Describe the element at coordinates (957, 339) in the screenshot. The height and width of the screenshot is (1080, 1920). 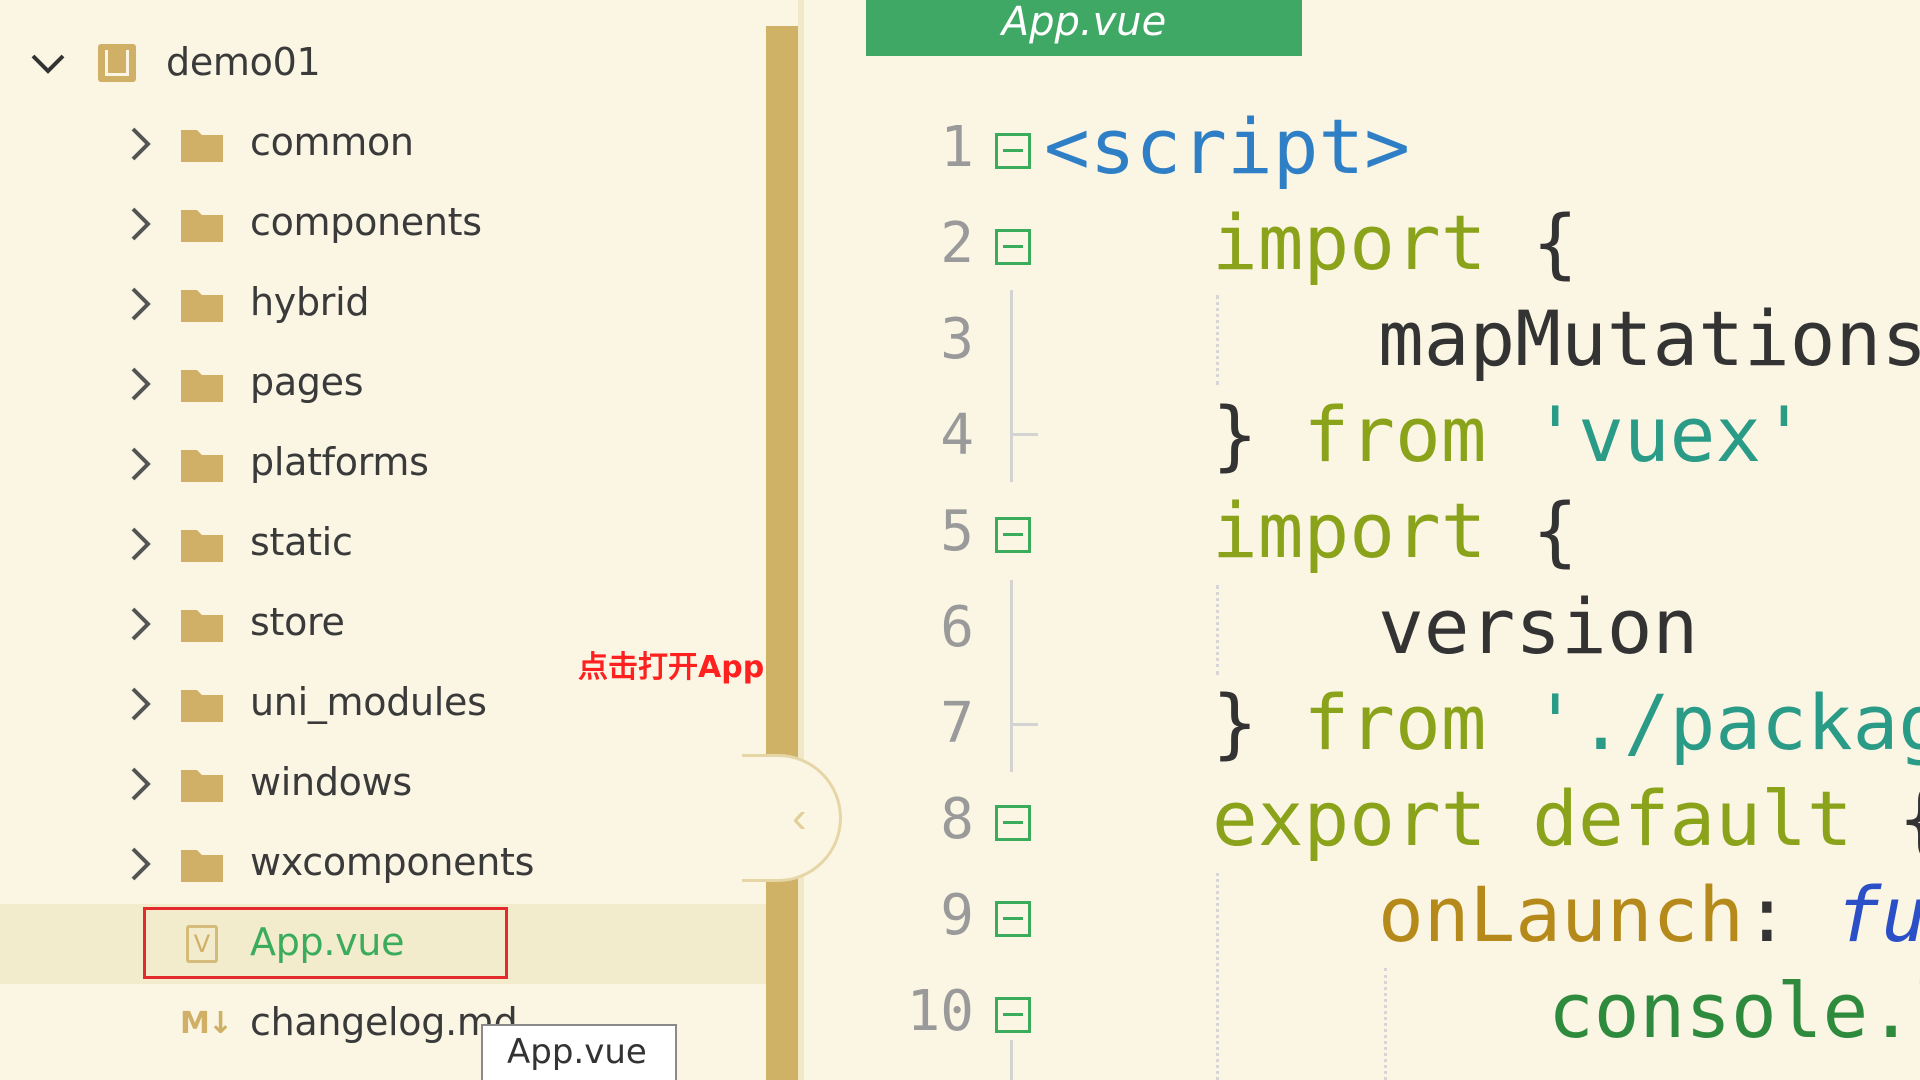
I see `line-number: 3` at that location.